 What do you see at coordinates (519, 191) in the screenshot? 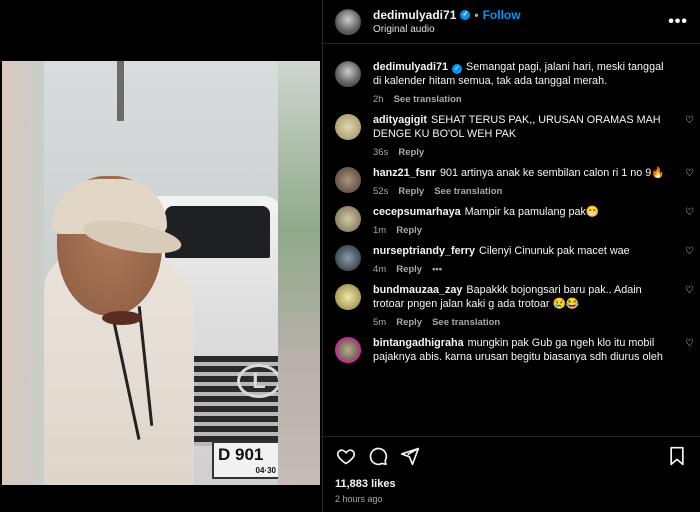
I see `comment-meta: 52s Reply See translation` at bounding box center [519, 191].